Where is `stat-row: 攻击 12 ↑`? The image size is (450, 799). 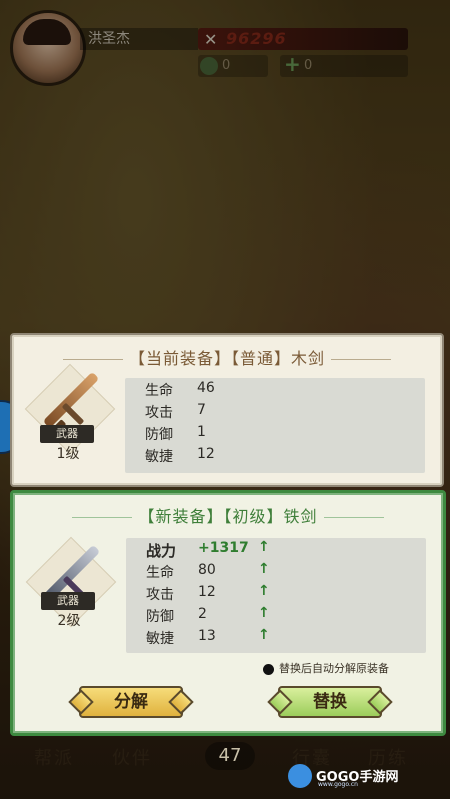
stat-row: 攻击 12 ↑ is located at coordinates (208, 593).